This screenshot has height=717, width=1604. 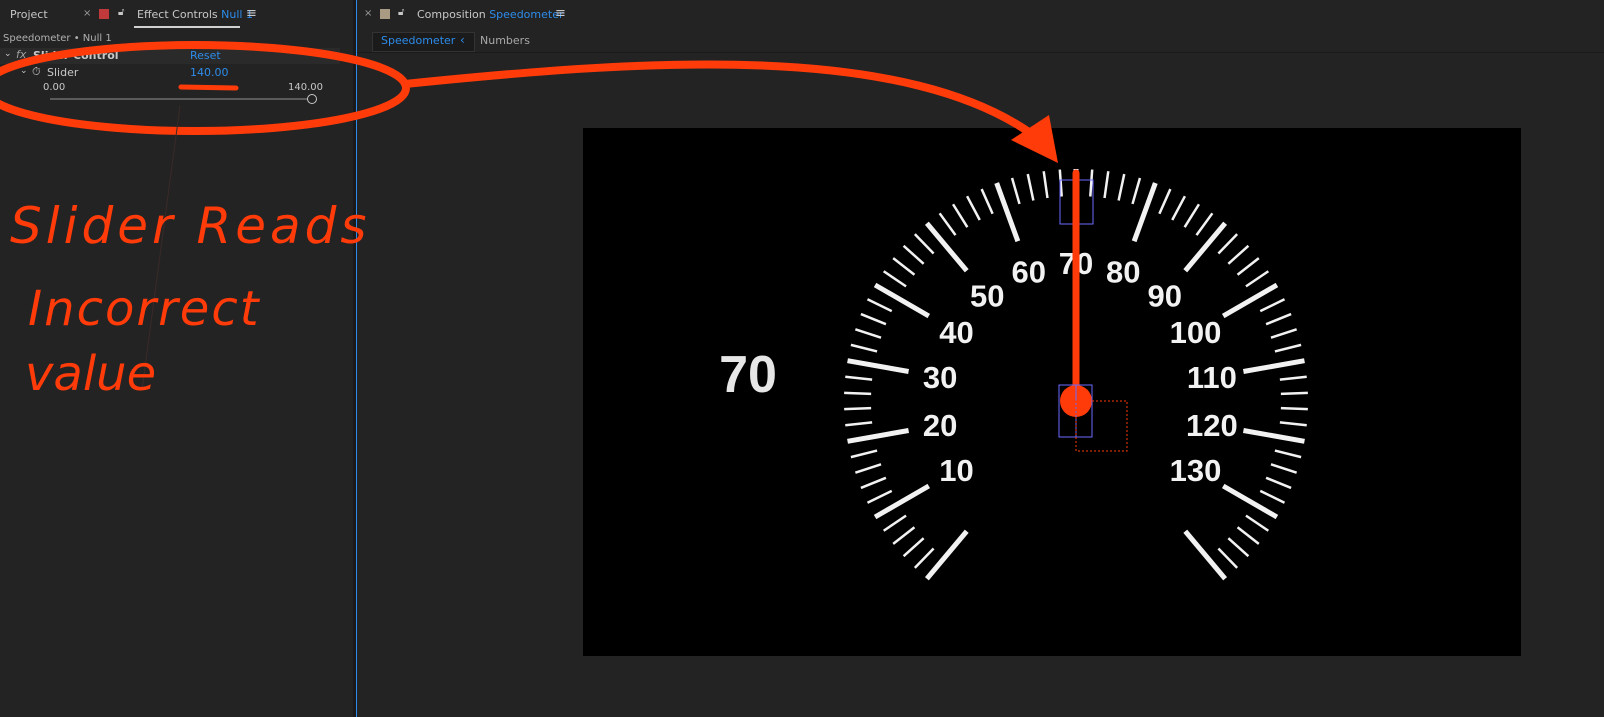 I want to click on tab-comp-name: Speedometer, so click(x=526, y=14).